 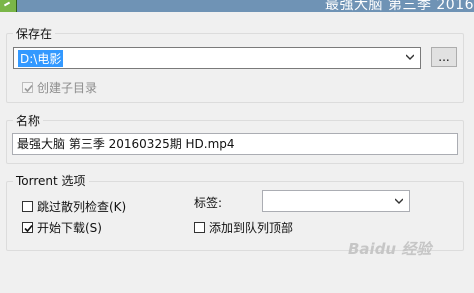 I want to click on filename-input: 最强大脑 第三季 20160325期 HD.mp4, so click(x=235, y=144).